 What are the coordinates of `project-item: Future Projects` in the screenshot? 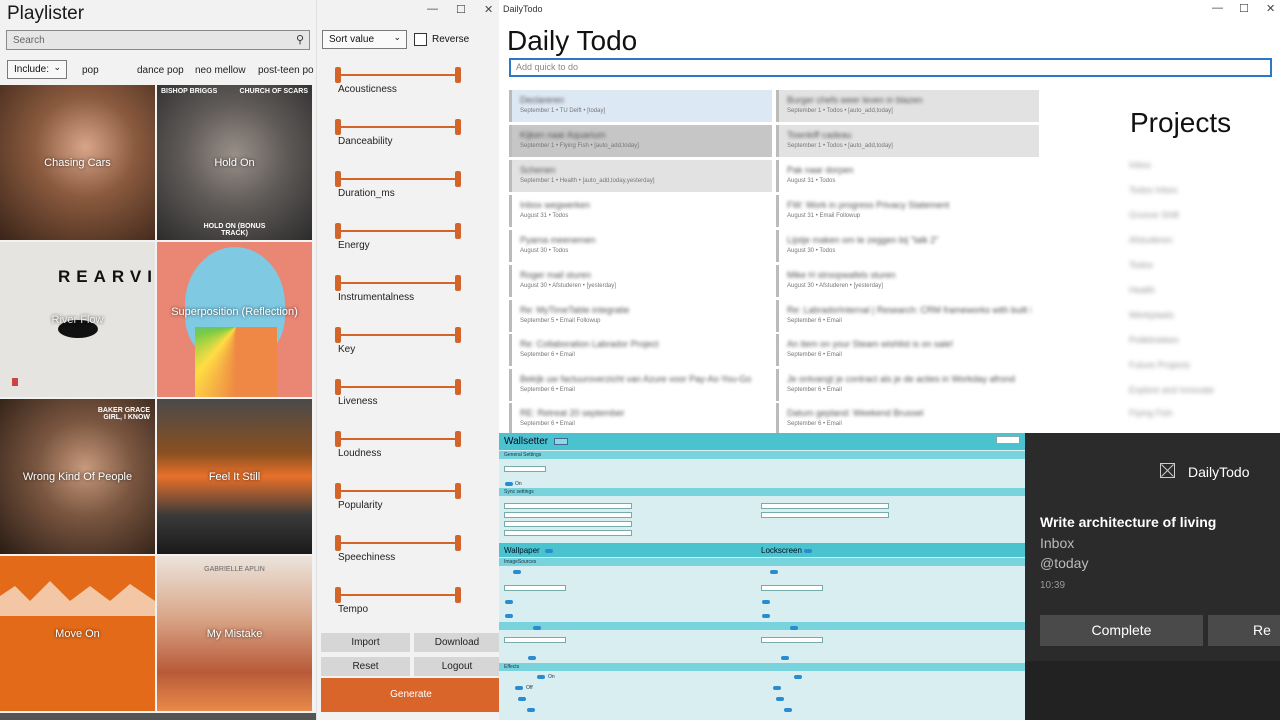 It's located at (1159, 365).